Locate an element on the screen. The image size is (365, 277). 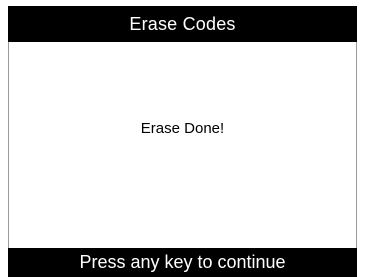
screen-title: Erase Codes is located at coordinates (182, 23).